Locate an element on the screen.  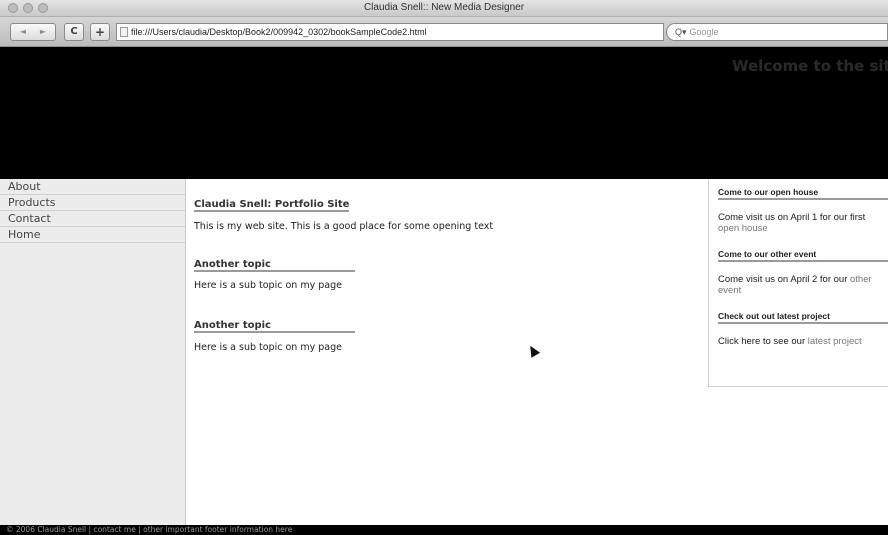
nav-item-home: Home is located at coordinates (92, 235).